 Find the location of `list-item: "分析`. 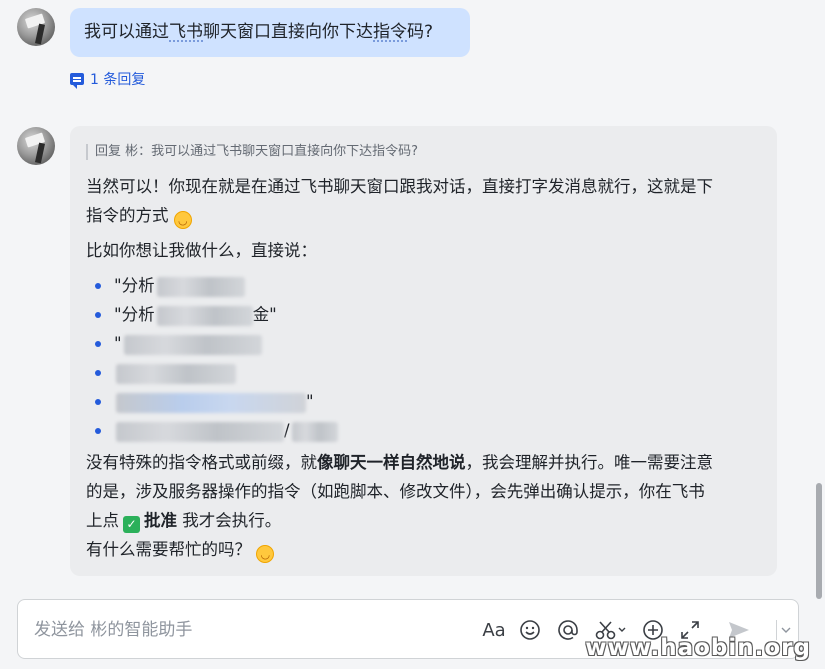

list-item: "分析 is located at coordinates (423, 285).